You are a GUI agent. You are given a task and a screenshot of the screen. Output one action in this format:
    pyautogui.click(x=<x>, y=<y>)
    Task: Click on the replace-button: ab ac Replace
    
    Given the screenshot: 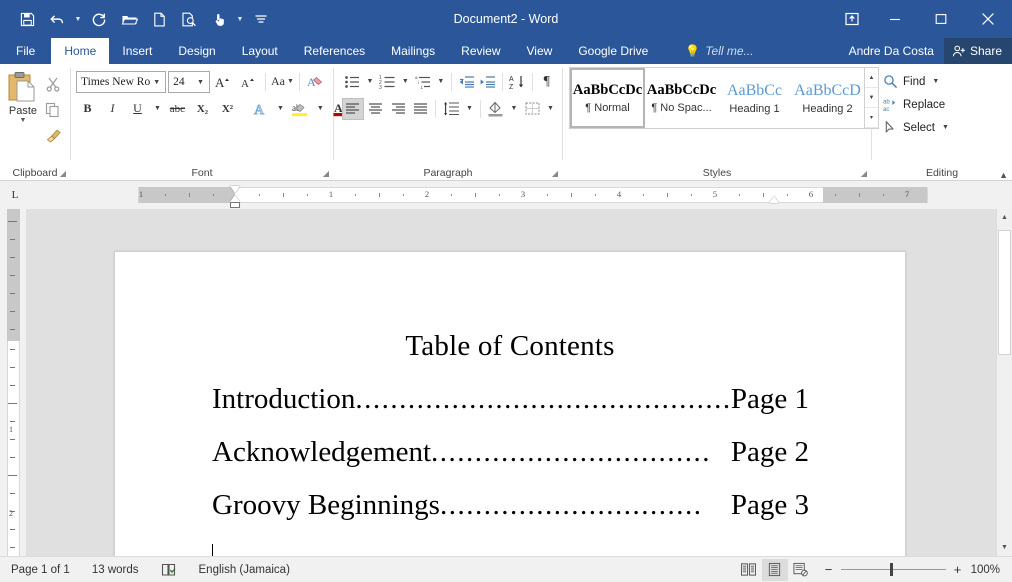 What is the action you would take?
    pyautogui.click(x=943, y=104)
    